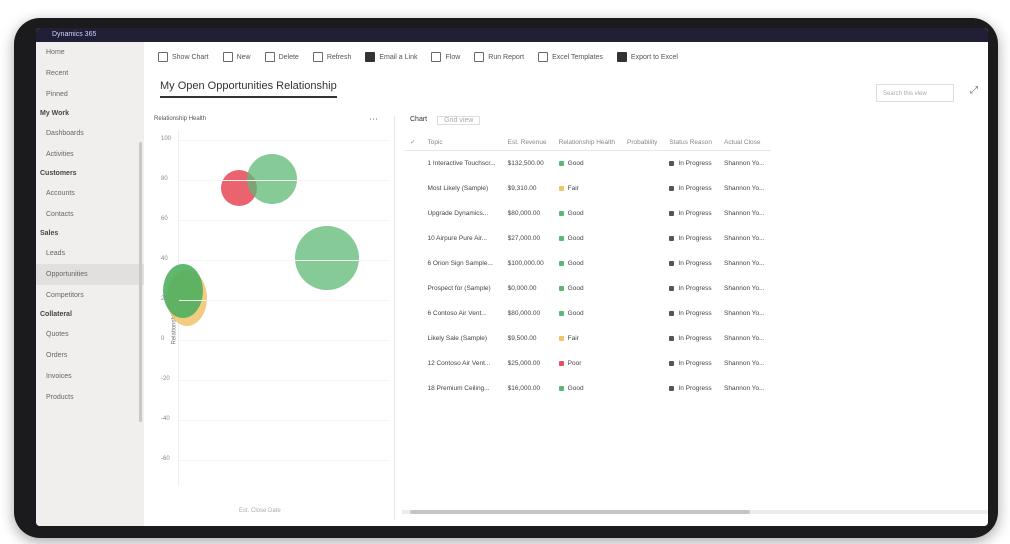 Image resolution: width=1010 pixels, height=544 pixels. Describe the element at coordinates (248, 89) in the screenshot. I see `view-selector: My Open Opportunities Relationship` at that location.